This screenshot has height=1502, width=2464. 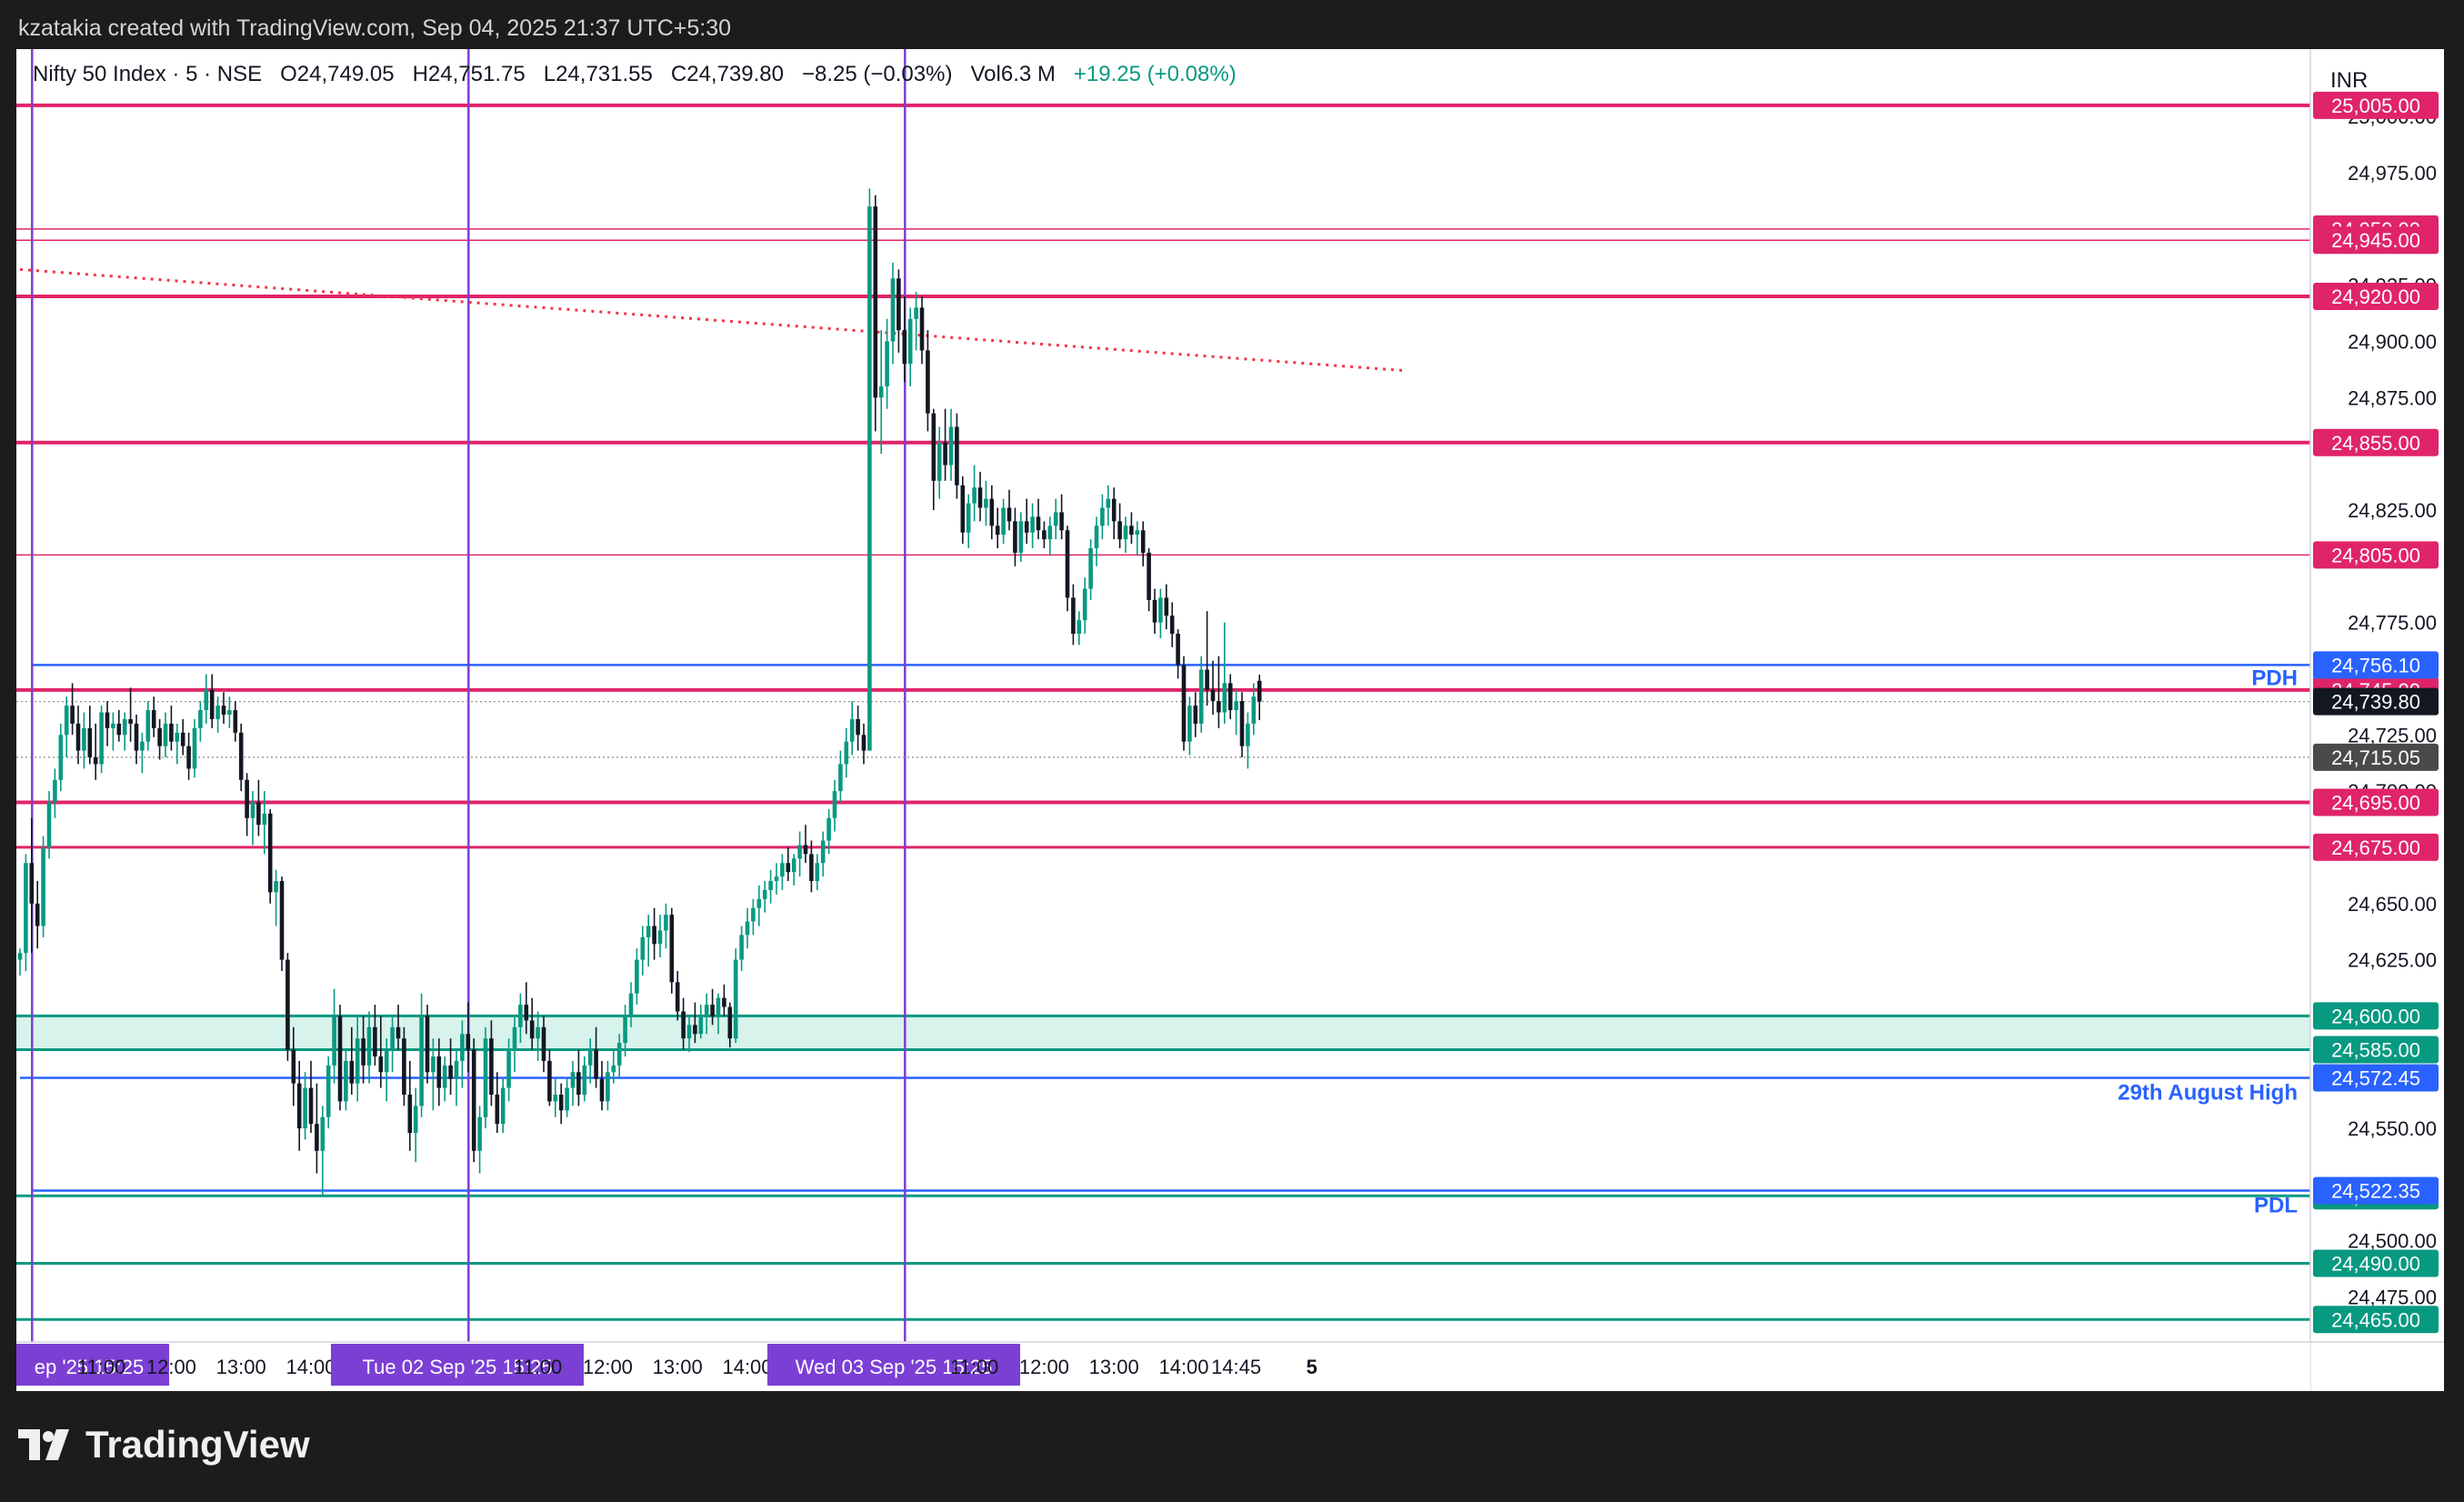 I want to click on level-price-badge: 24,585.00, so click(x=2376, y=1050).